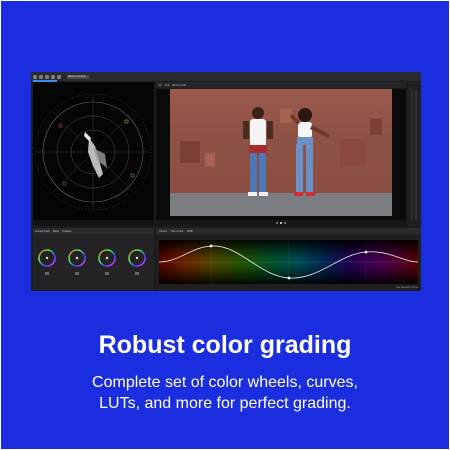 The image size is (450, 450). I want to click on meter-left, so click(412, 155).